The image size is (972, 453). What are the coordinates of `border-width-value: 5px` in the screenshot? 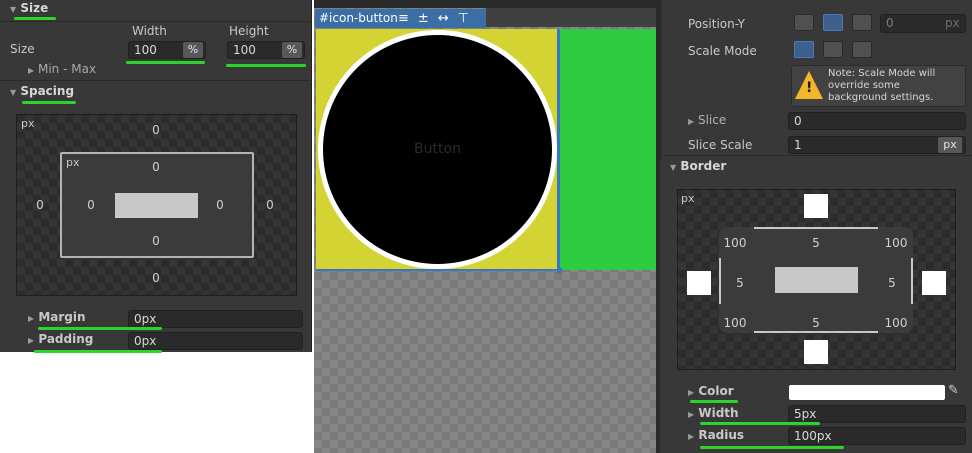 It's located at (805, 414).